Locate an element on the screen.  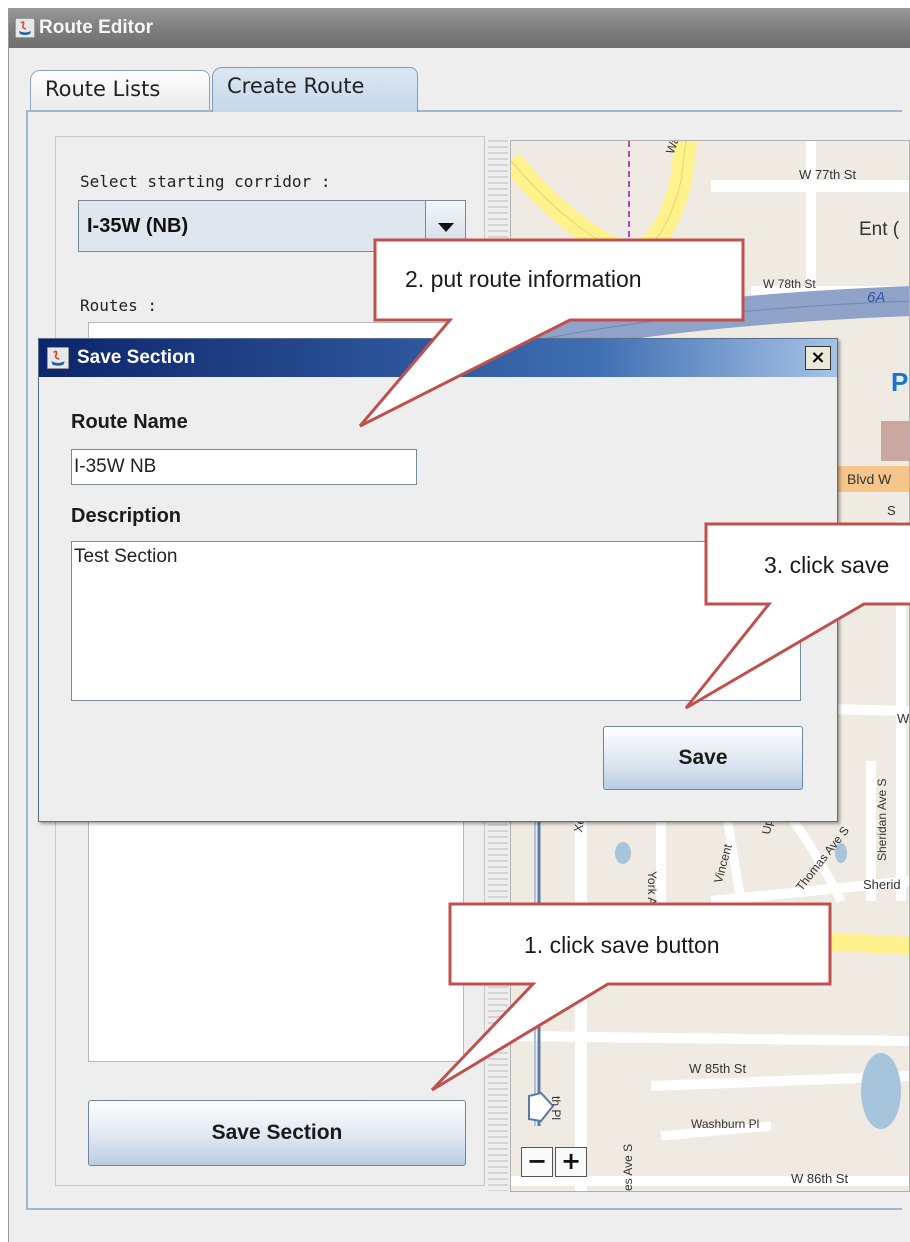
map-label-s: S is located at coordinates (891, 510).